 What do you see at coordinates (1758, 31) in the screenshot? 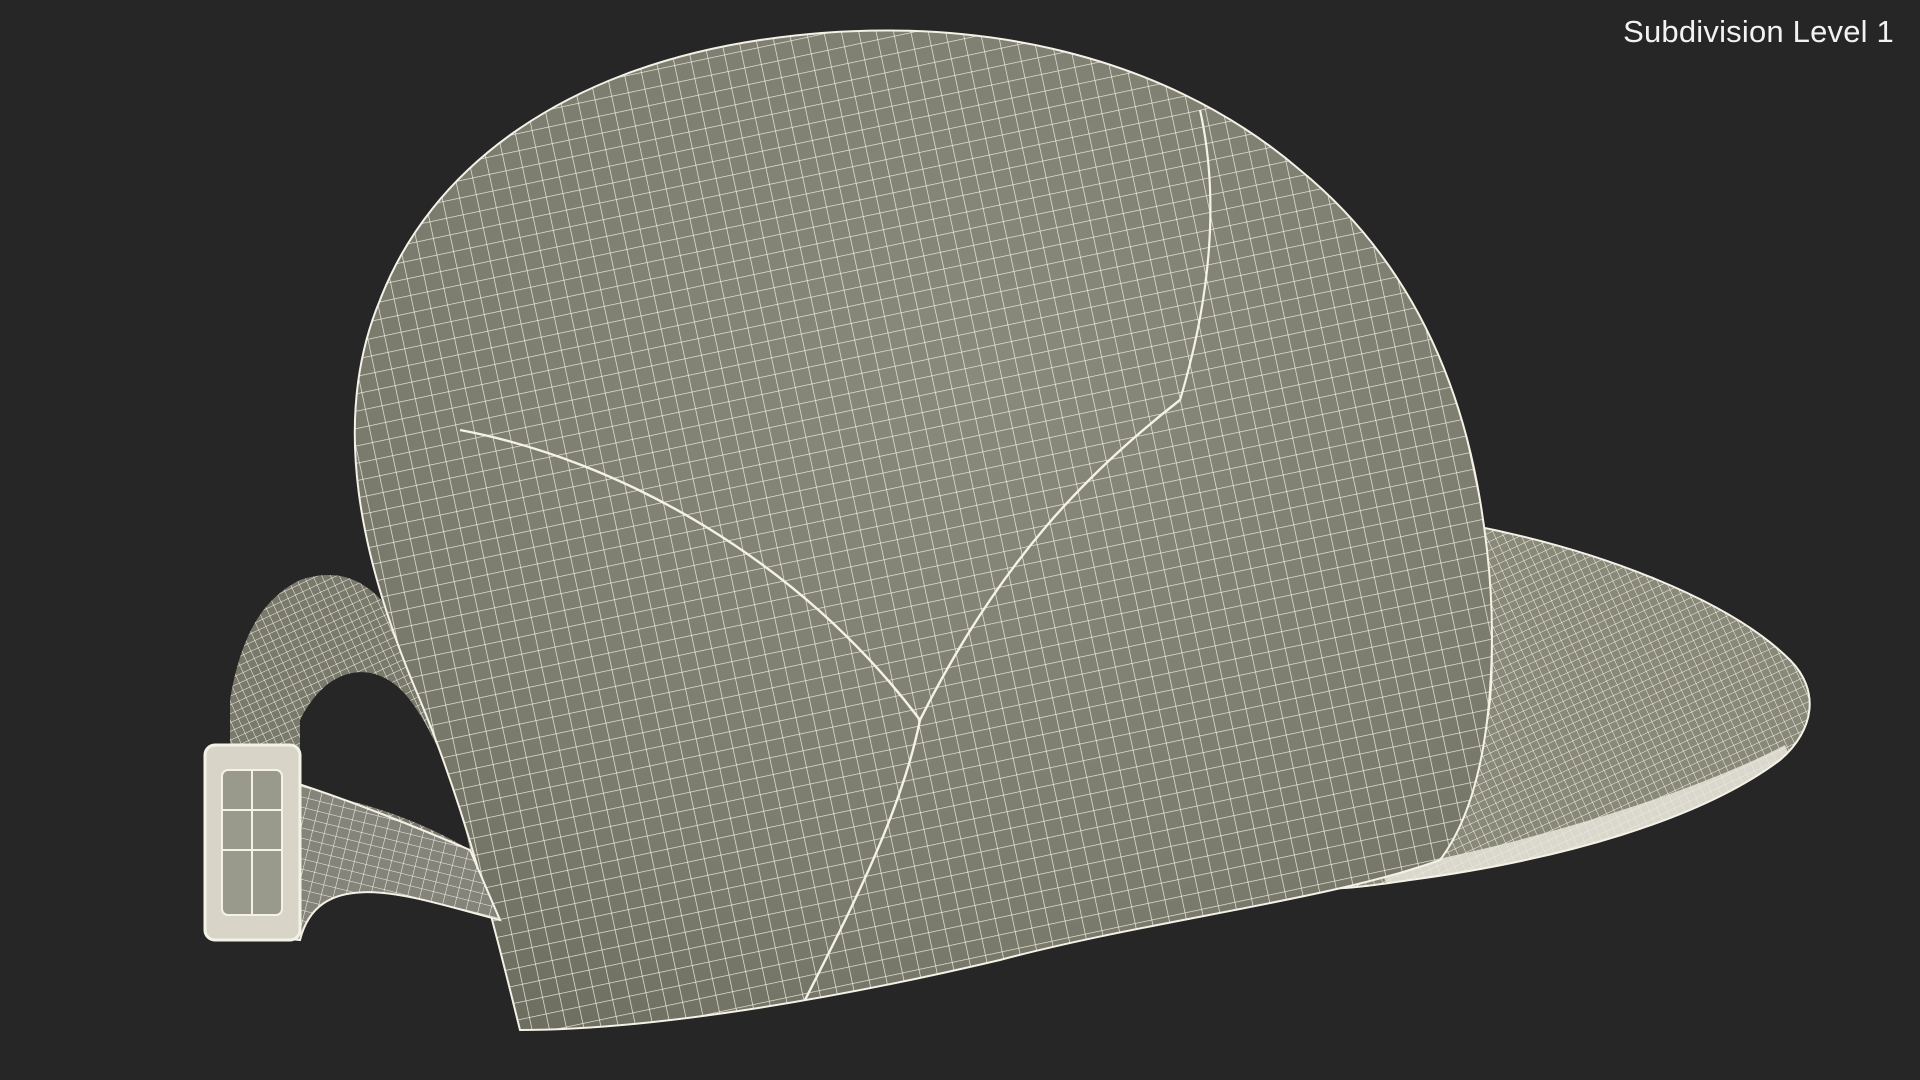
I see `subdivision-level-label: Subdivision Level 1` at bounding box center [1758, 31].